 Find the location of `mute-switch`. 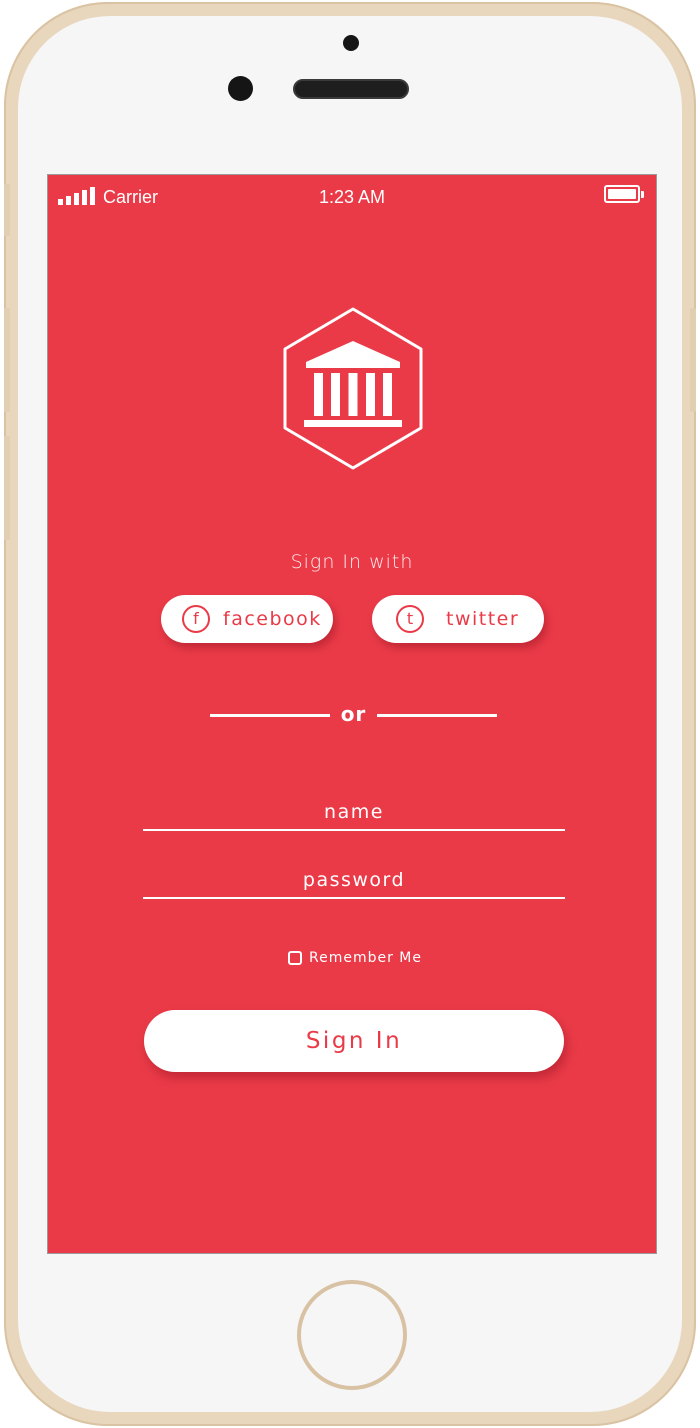

mute-switch is located at coordinates (7, 210).